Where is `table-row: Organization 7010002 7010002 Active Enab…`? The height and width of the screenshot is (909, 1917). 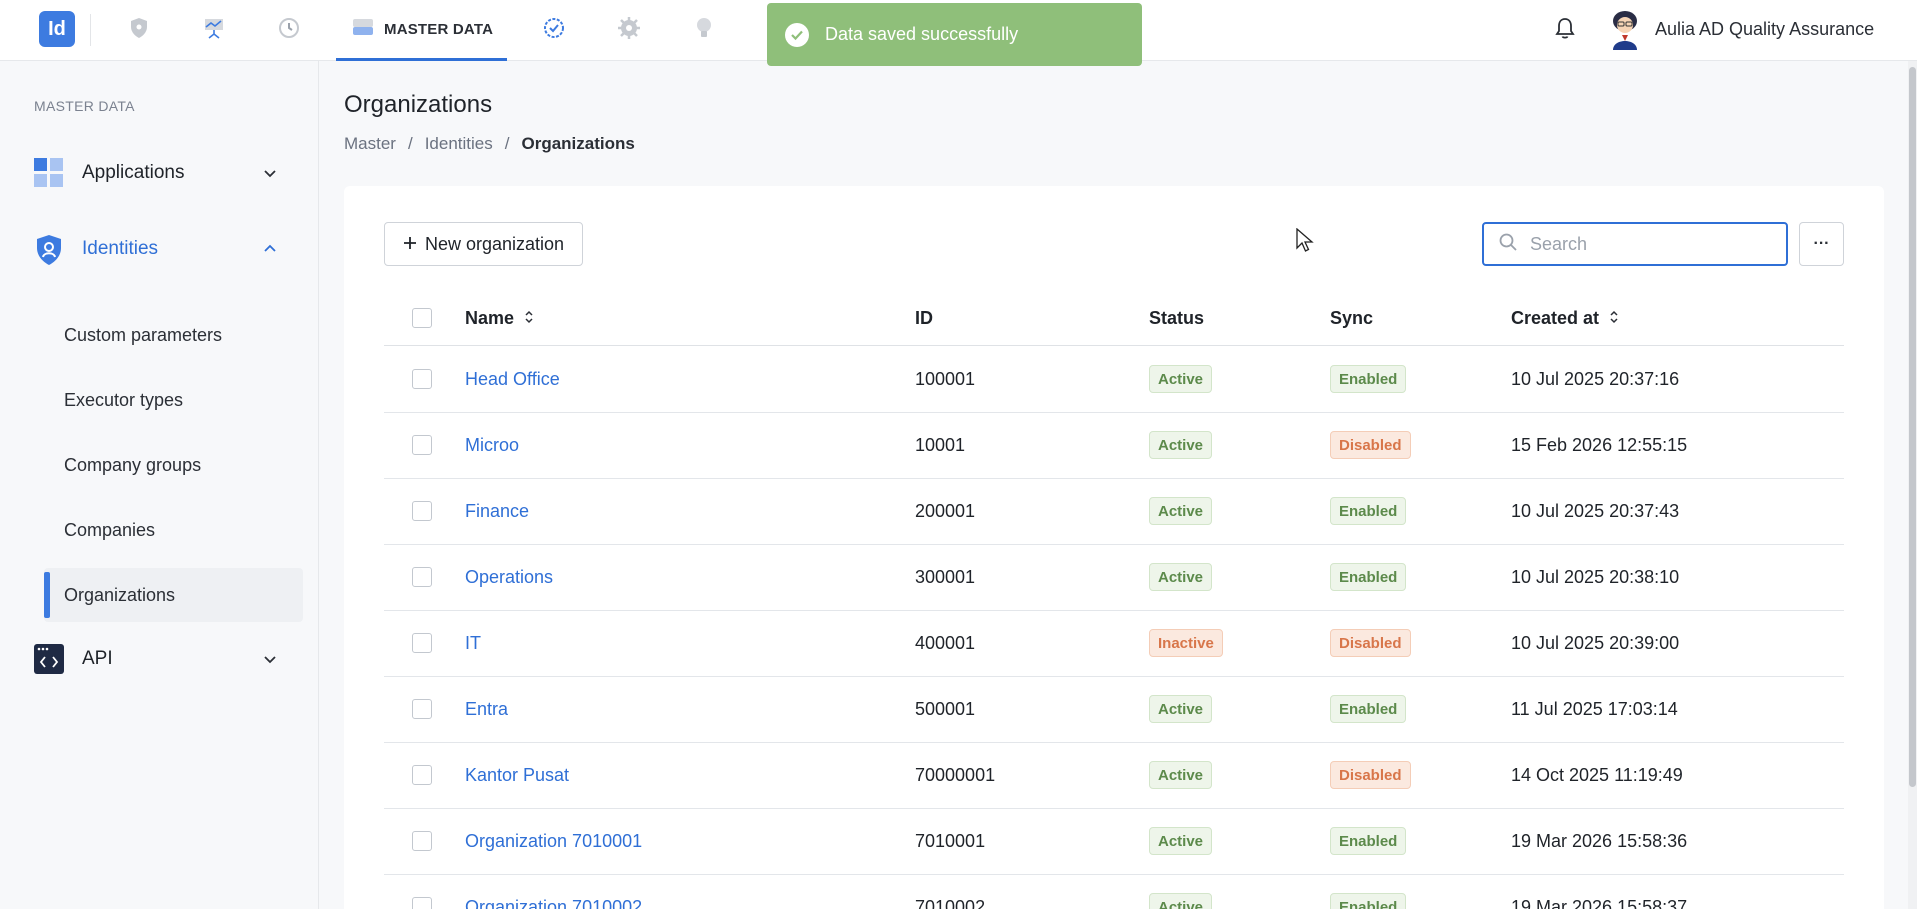 table-row: Organization 7010002 7010002 Active Enab… is located at coordinates (1114, 892).